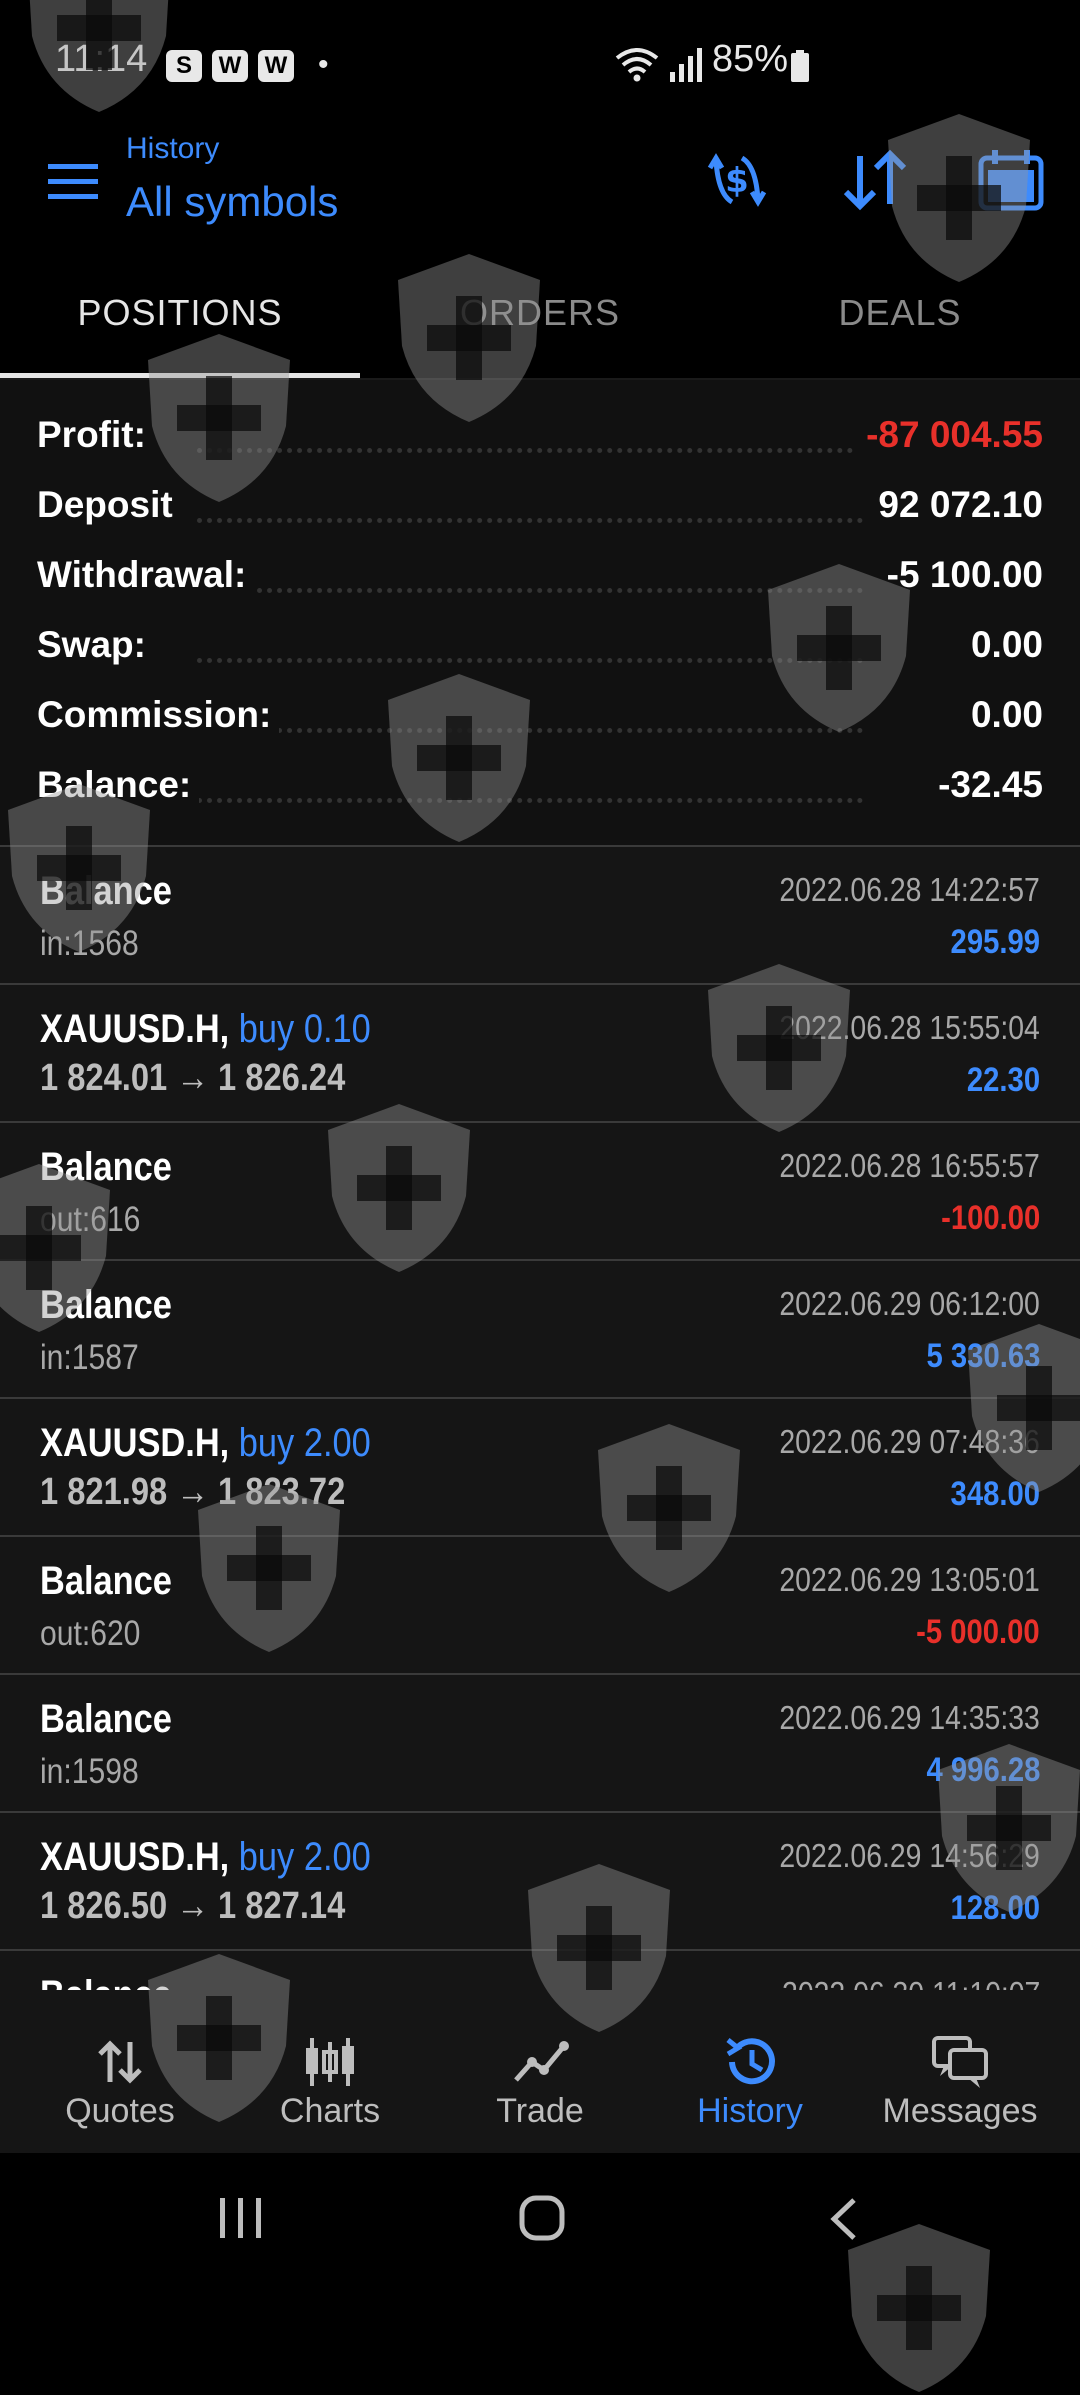 Image resolution: width=1080 pixels, height=2395 pixels. Describe the element at coordinates (909, 1717) in the screenshot. I see `row-date: 2022.06.29 14:35:33` at that location.